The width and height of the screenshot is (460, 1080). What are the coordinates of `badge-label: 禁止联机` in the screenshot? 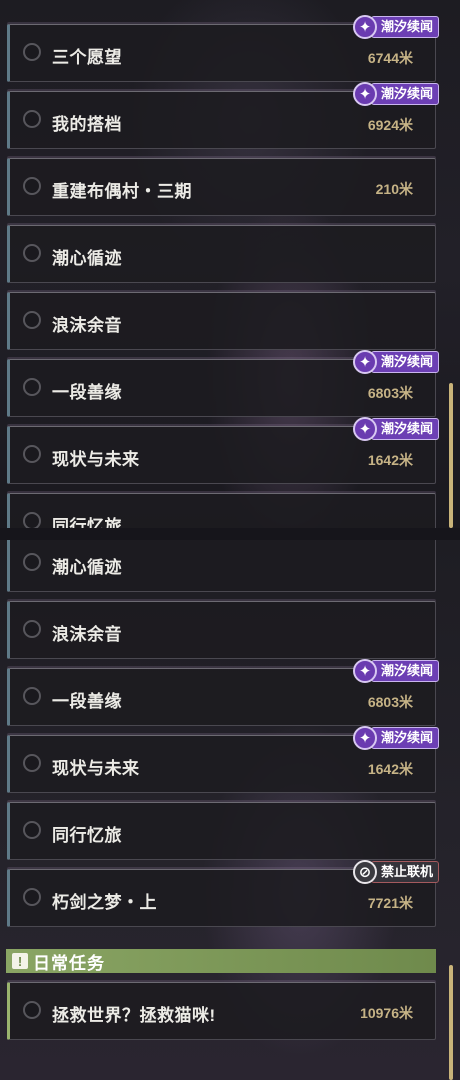 It's located at (404, 872).